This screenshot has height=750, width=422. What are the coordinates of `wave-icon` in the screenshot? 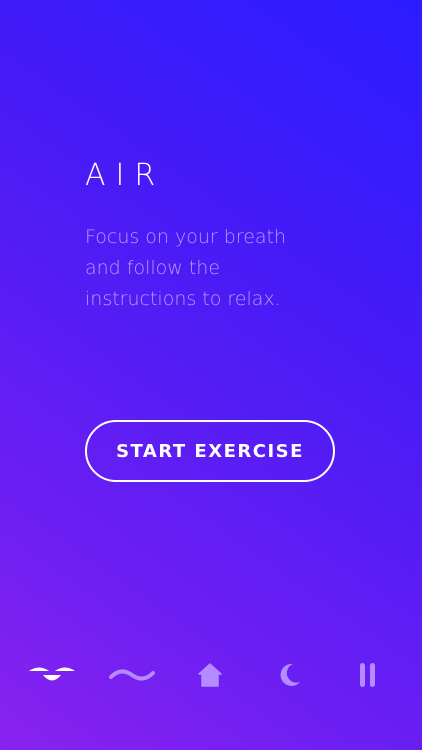 It's located at (132, 675).